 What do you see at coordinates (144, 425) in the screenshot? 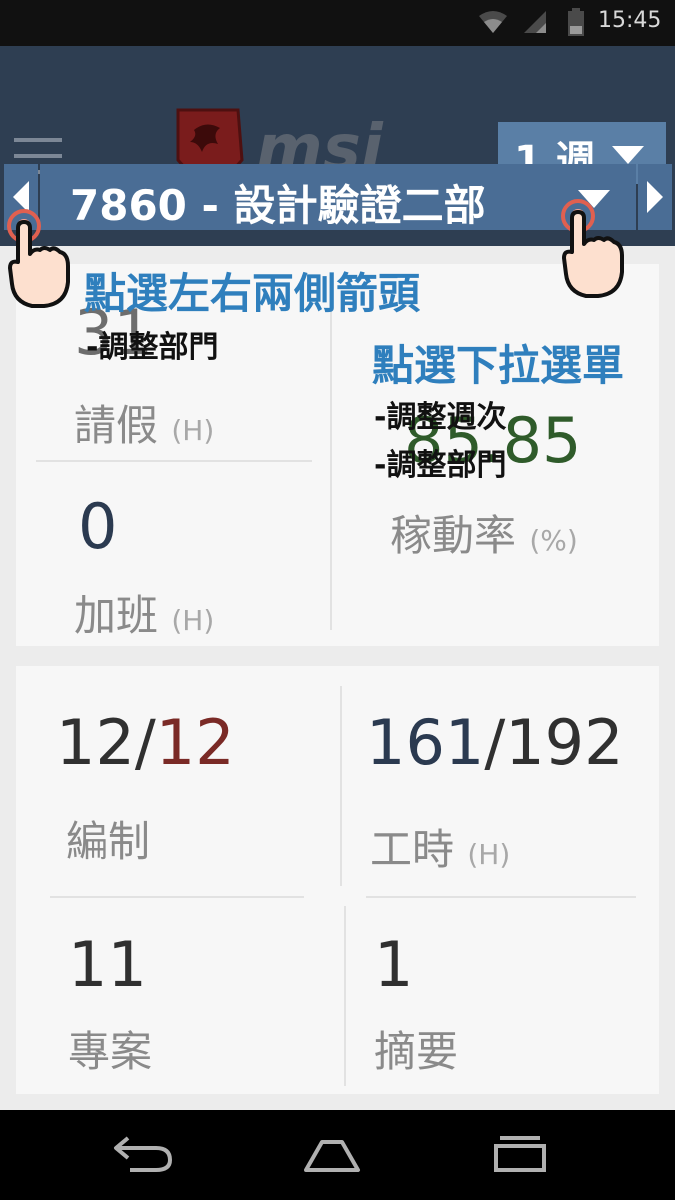
I see `leave-label: 請假 (H)` at bounding box center [144, 425].